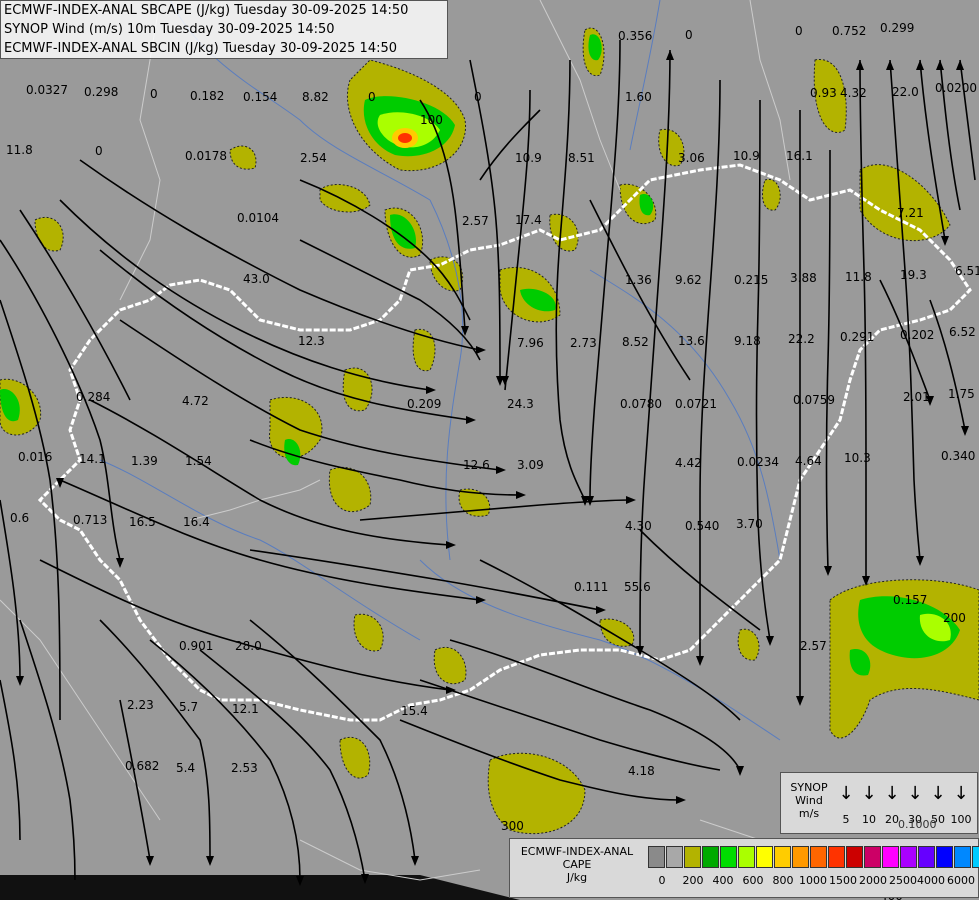 The image size is (979, 900). What do you see at coordinates (520, 404) in the screenshot?
I see `cin-value-label: 24.3` at bounding box center [520, 404].